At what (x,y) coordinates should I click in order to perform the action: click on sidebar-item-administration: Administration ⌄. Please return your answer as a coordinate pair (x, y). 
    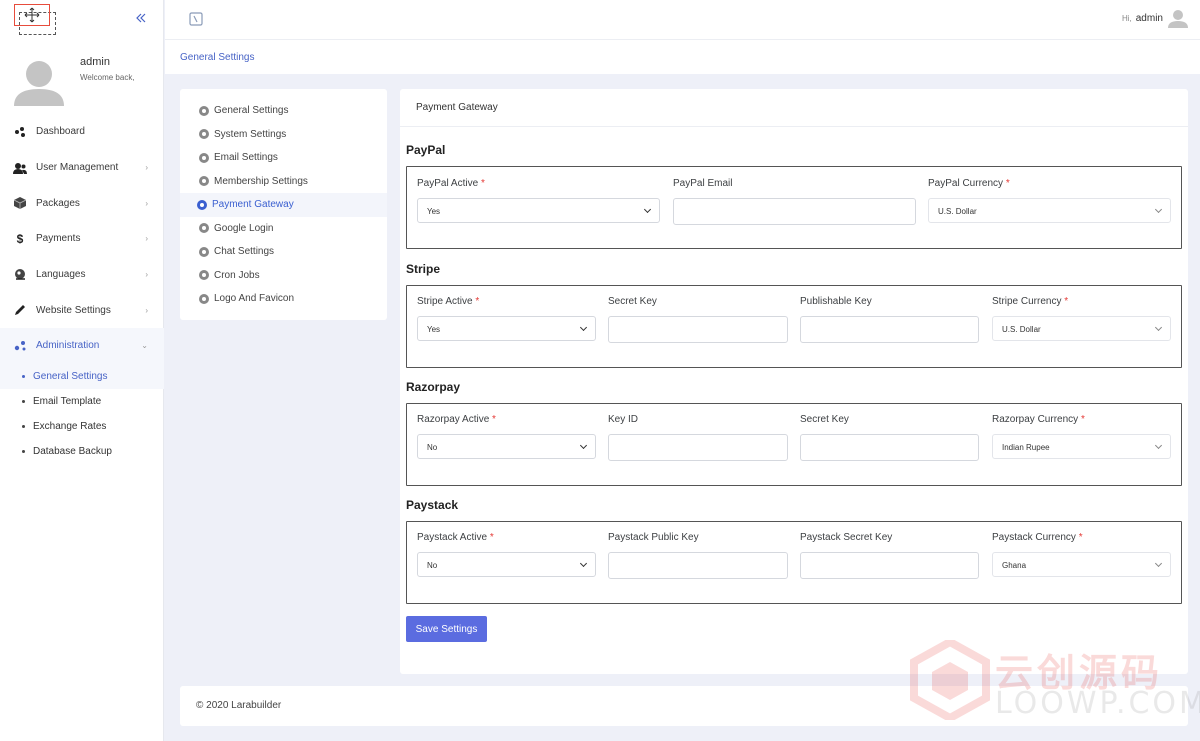
    Looking at the image, I should click on (82, 346).